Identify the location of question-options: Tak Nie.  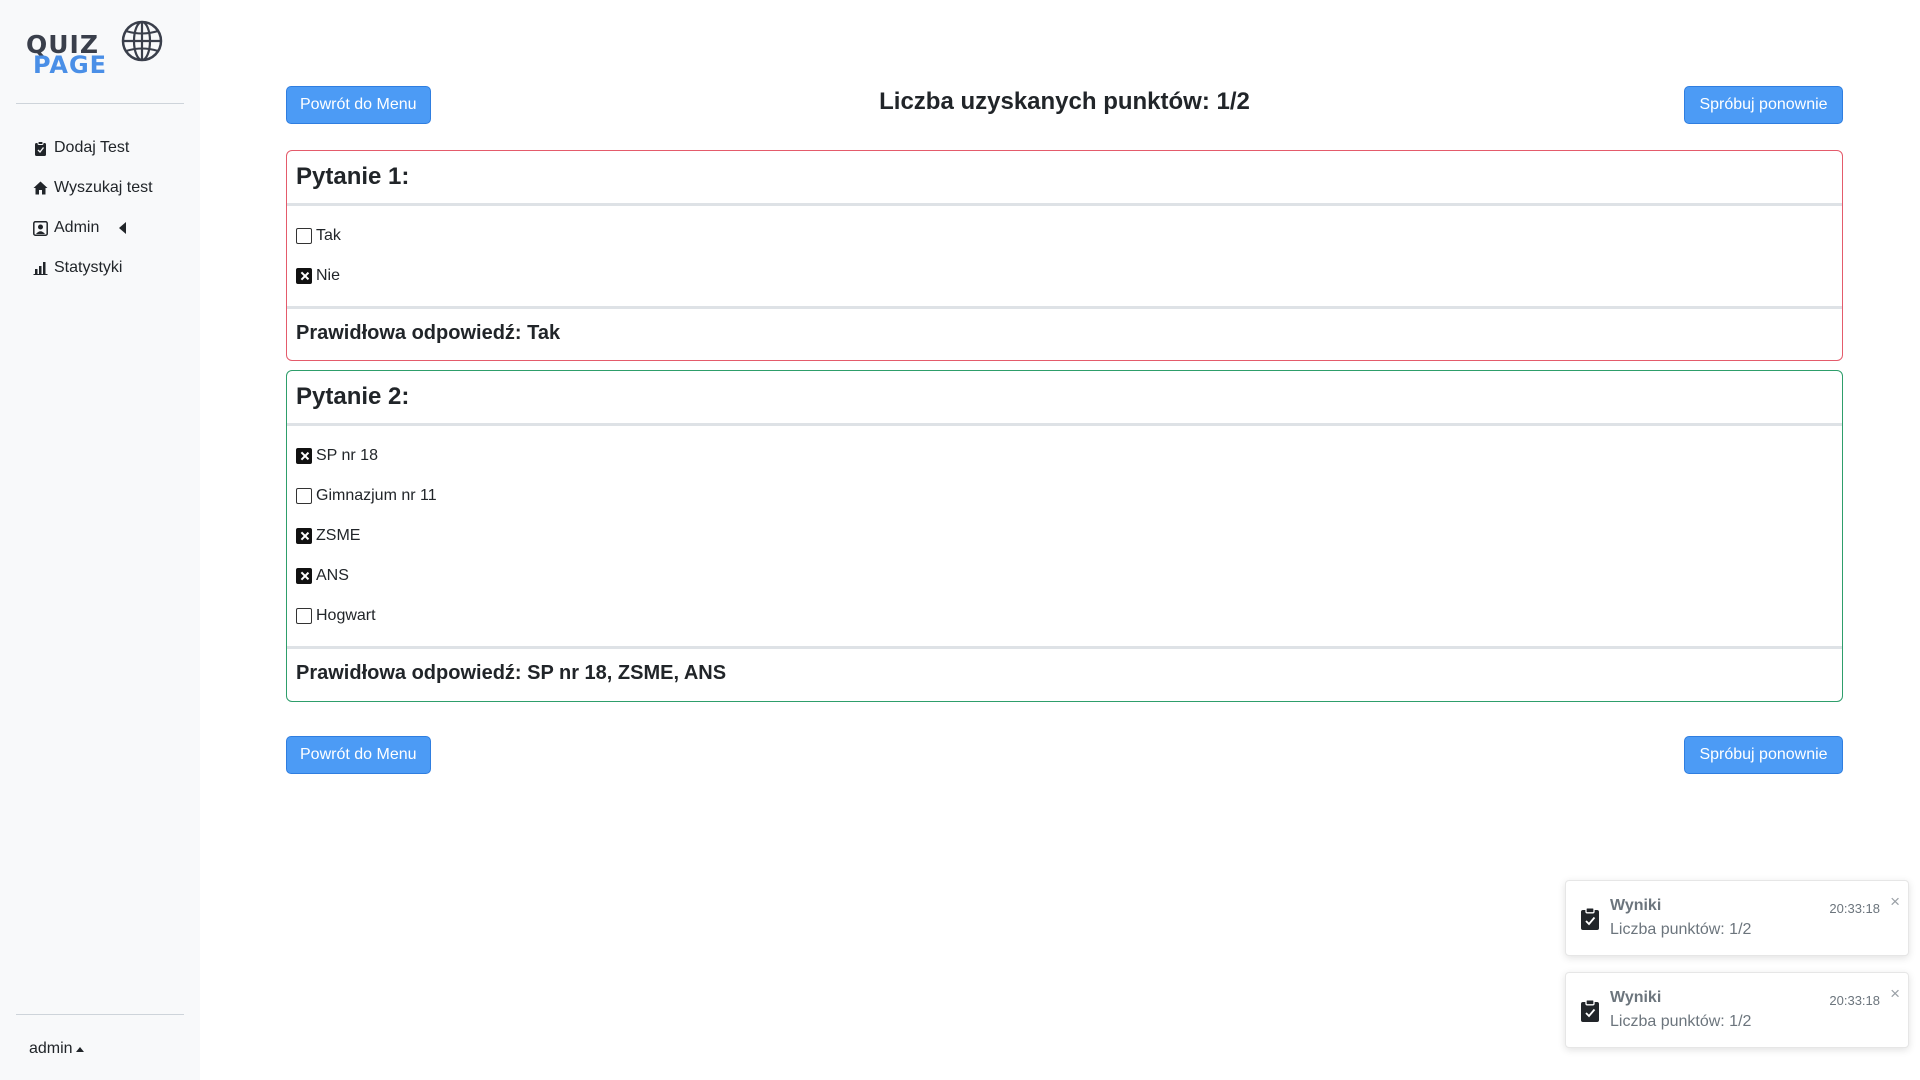
(1064, 256).